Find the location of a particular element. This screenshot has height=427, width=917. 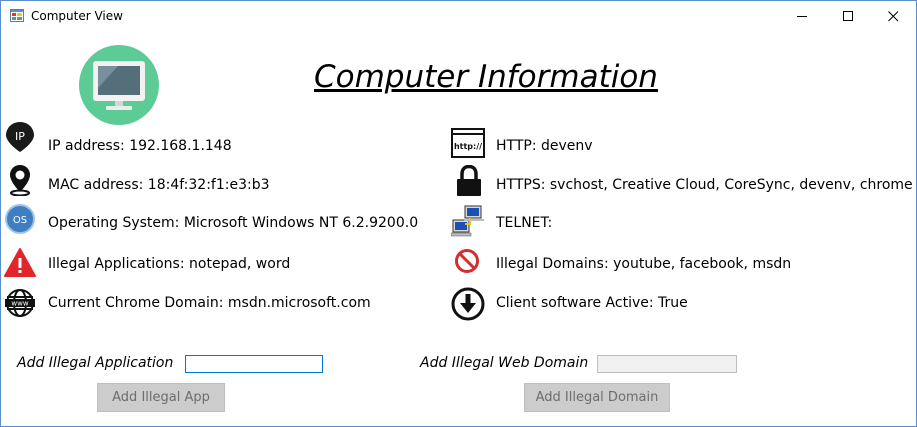

maximize-button is located at coordinates (848, 16).